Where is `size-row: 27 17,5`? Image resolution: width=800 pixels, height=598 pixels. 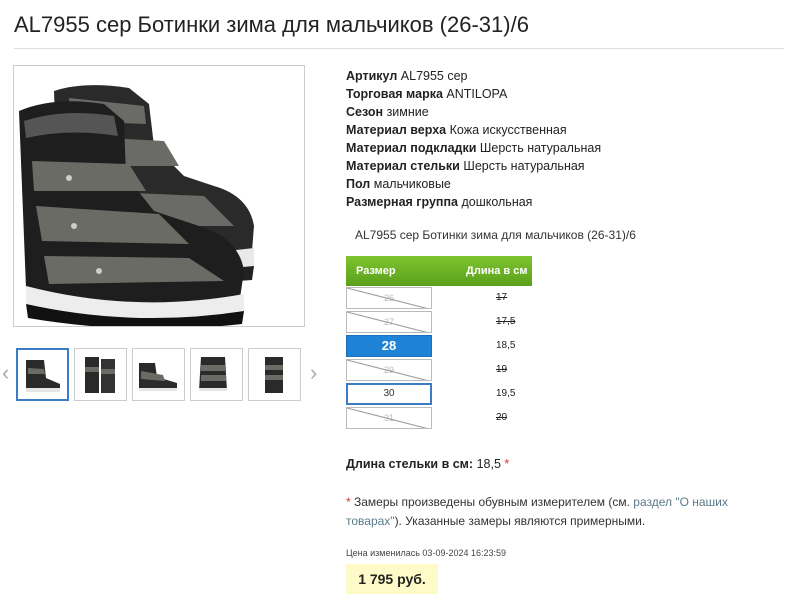
size-row: 27 17,5 is located at coordinates (439, 322).